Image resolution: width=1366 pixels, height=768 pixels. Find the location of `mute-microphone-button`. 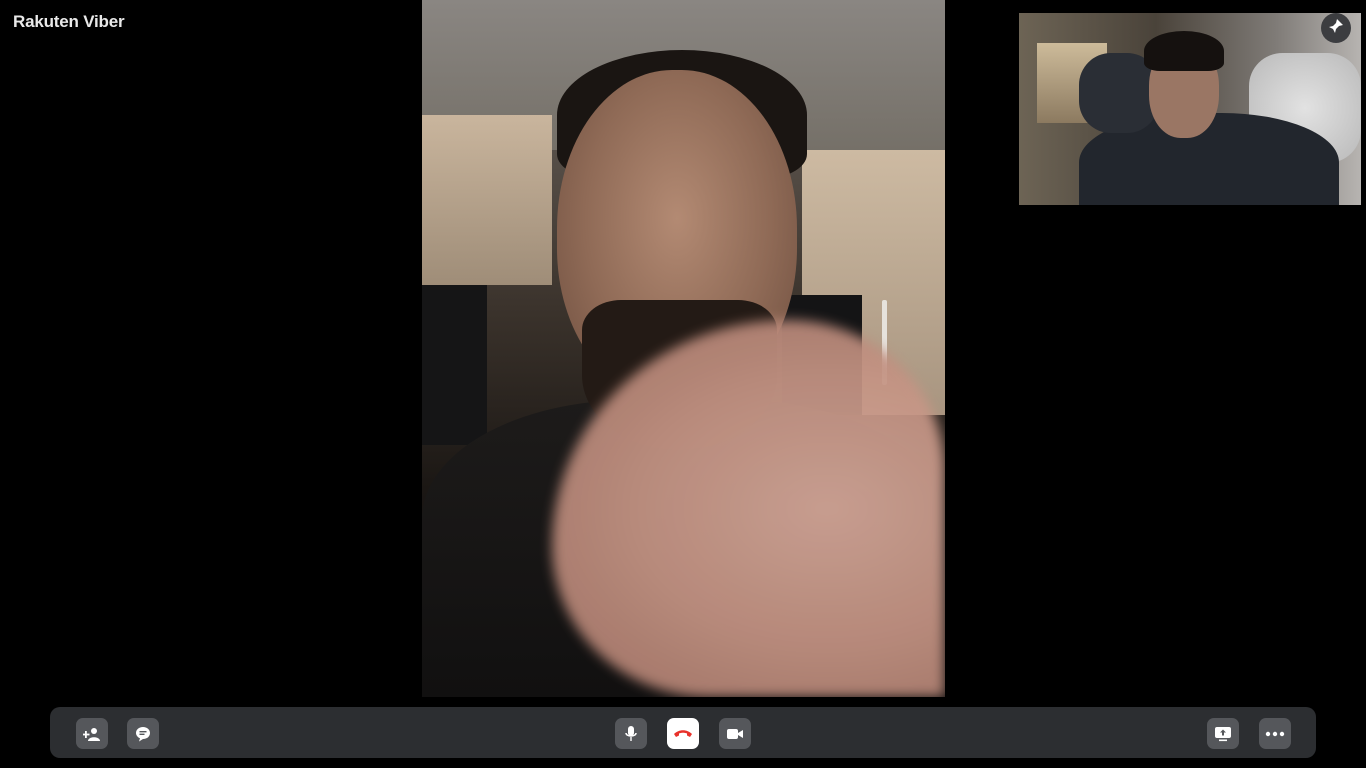

mute-microphone-button is located at coordinates (631, 733).